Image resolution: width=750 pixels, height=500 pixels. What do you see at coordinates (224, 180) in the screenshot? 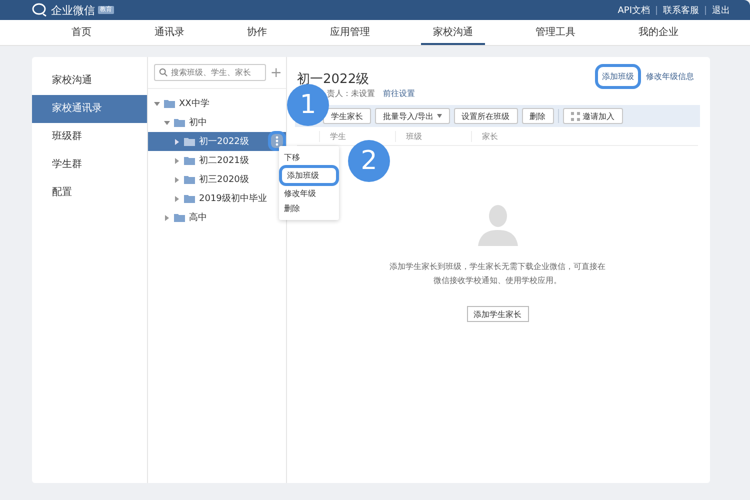
I see `tree-label: 初三2020级` at bounding box center [224, 180].